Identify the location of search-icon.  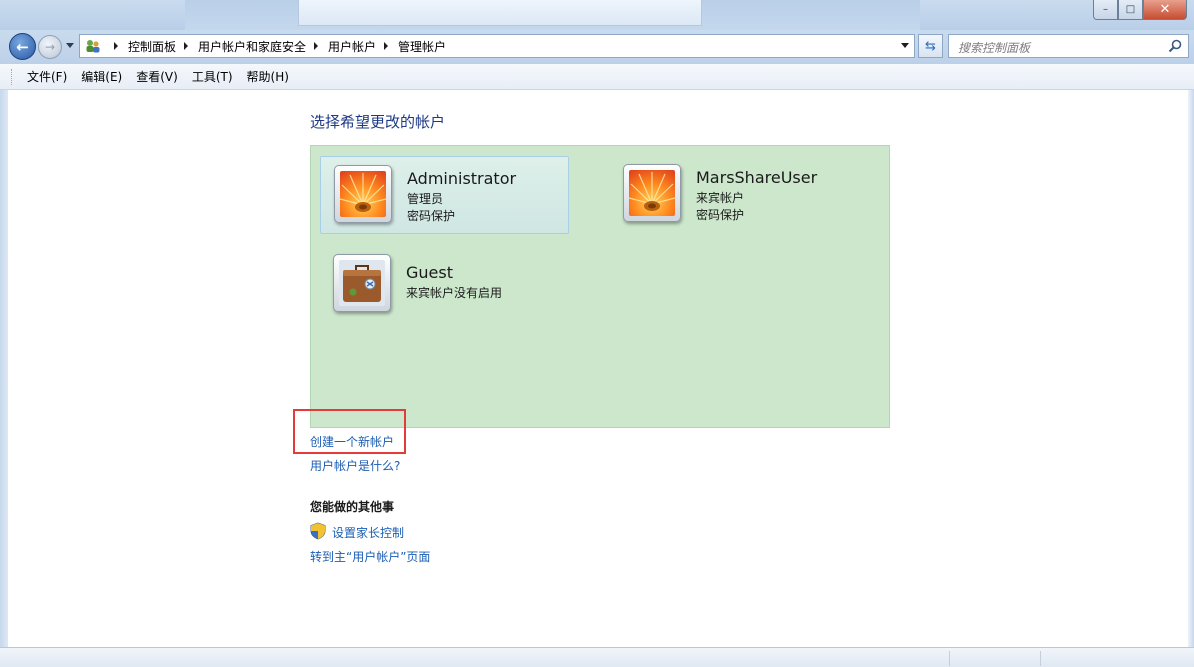
(1175, 46).